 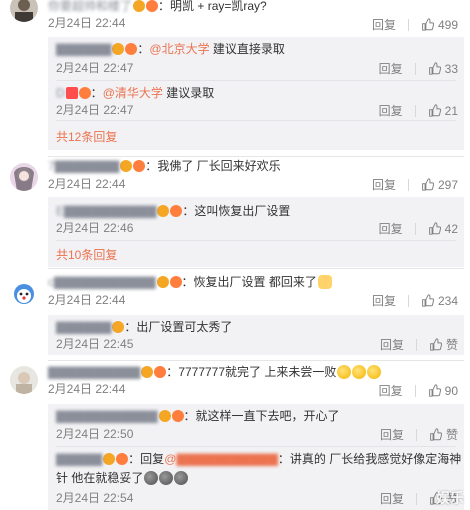 I want to click on reply-actions: 回复 21, so click(x=418, y=110).